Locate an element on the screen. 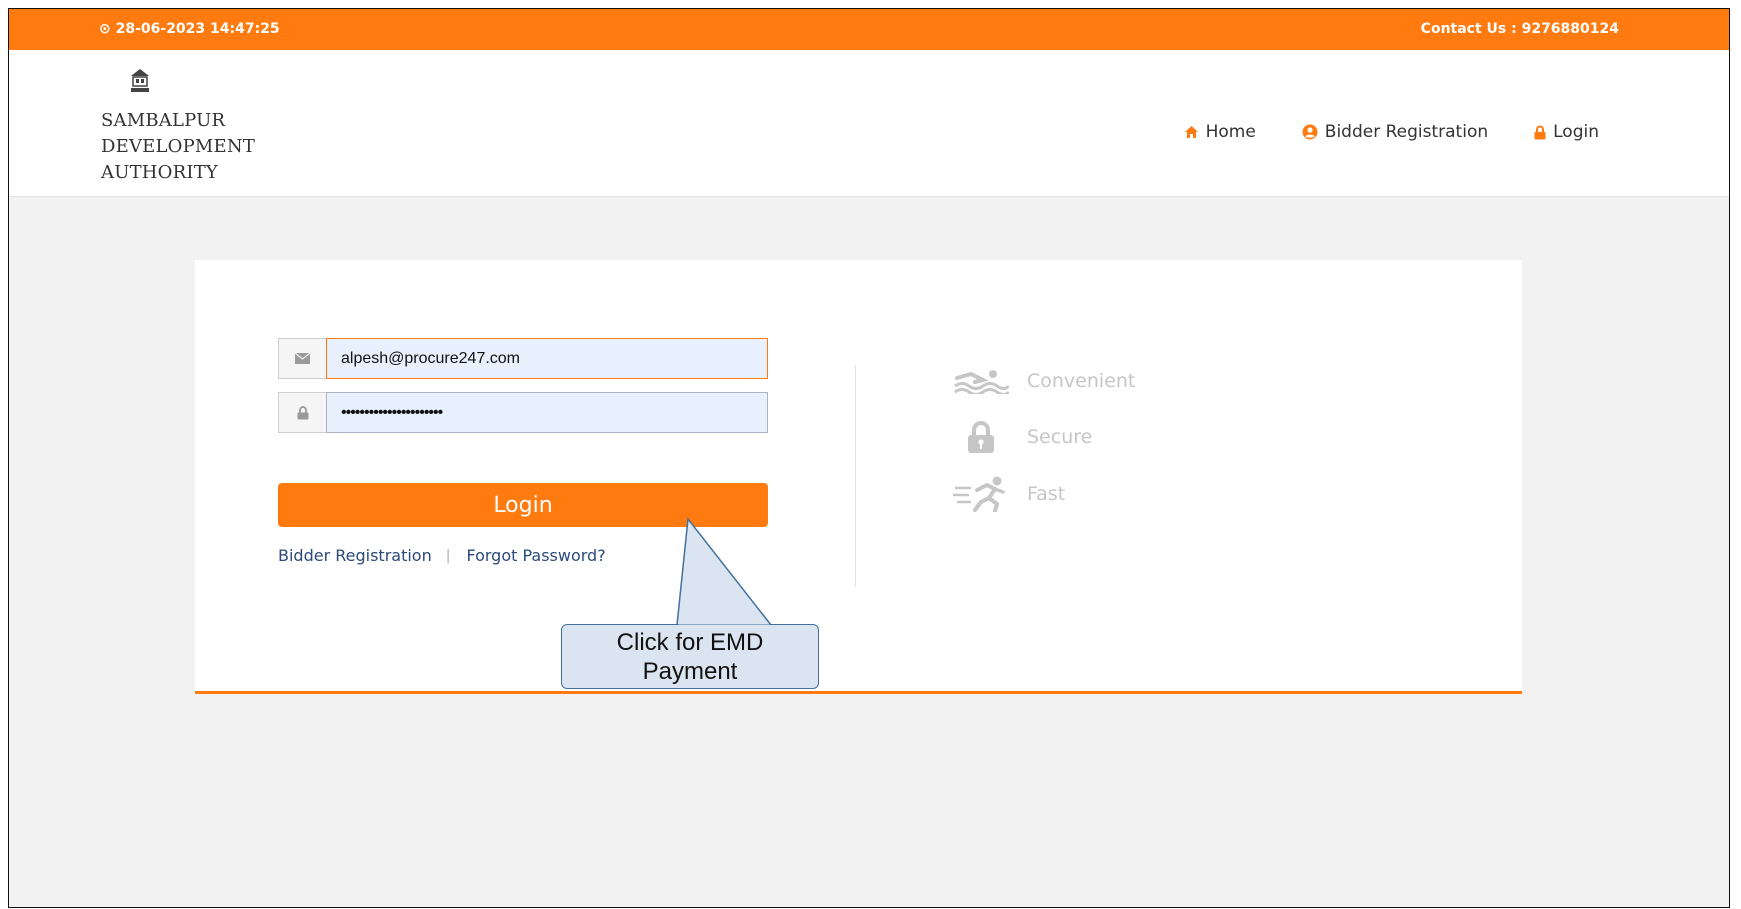  nav-home-label: Home is located at coordinates (1230, 132).